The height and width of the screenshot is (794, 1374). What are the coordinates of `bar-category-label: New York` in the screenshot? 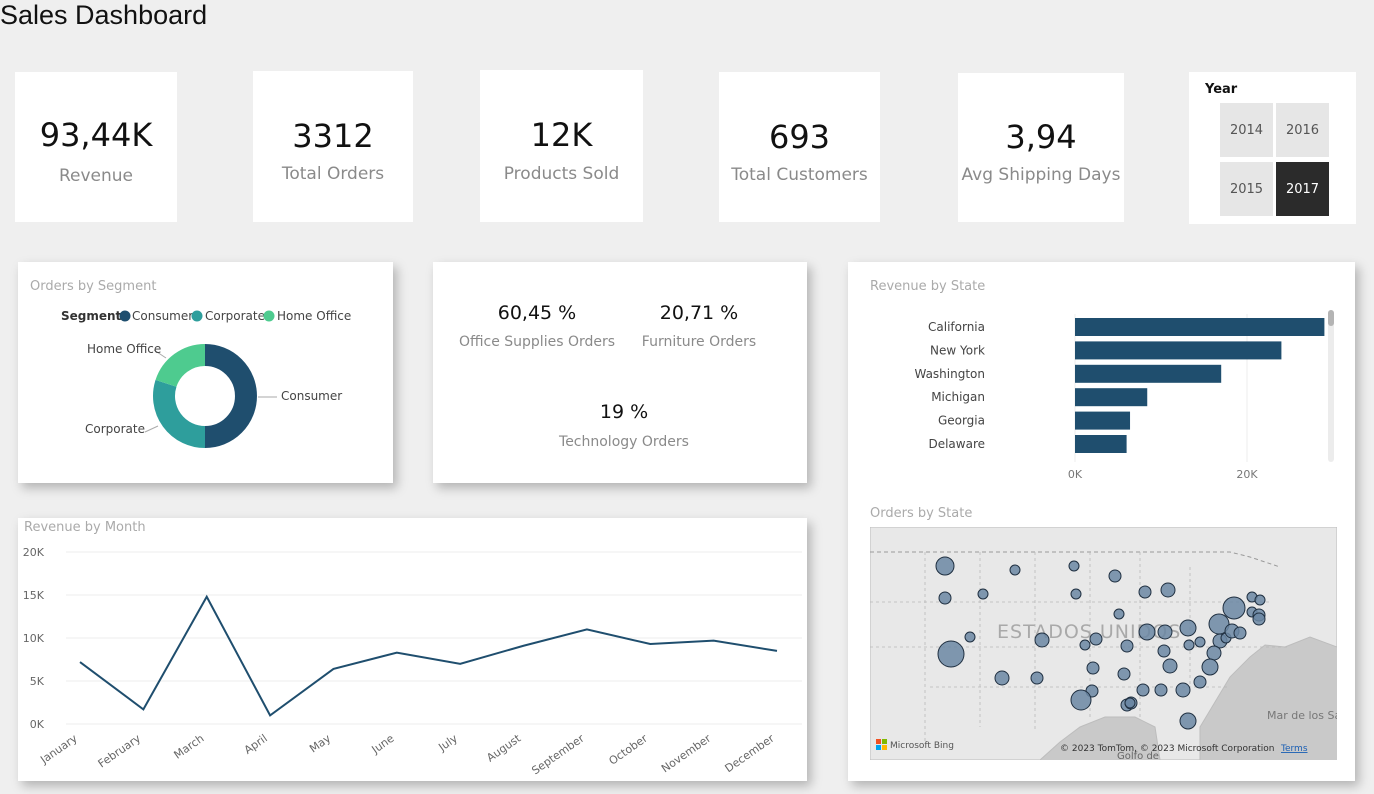 It's located at (957, 350).